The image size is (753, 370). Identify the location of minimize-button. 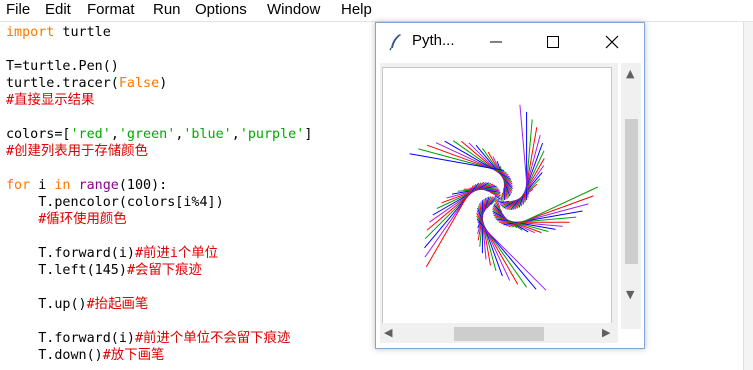
(496, 42).